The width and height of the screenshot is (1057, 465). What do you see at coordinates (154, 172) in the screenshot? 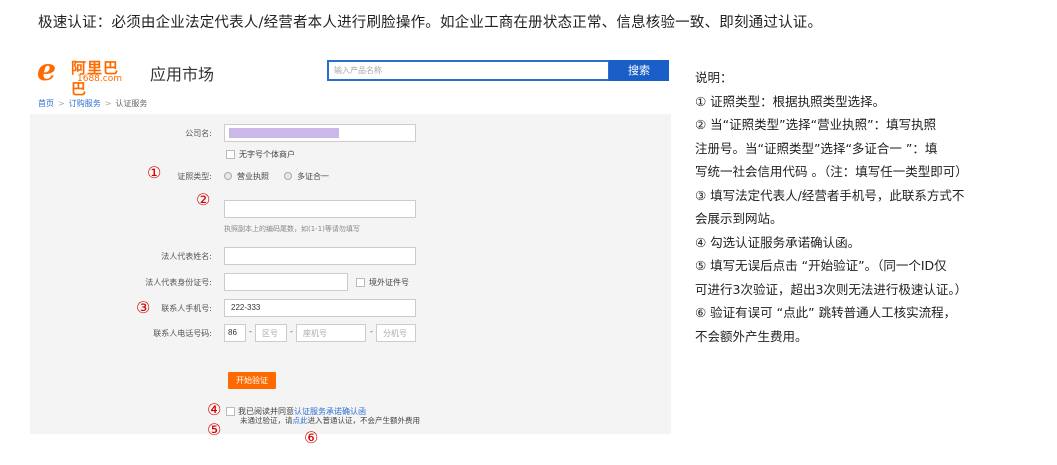
I see `marker-1: ①` at bounding box center [154, 172].